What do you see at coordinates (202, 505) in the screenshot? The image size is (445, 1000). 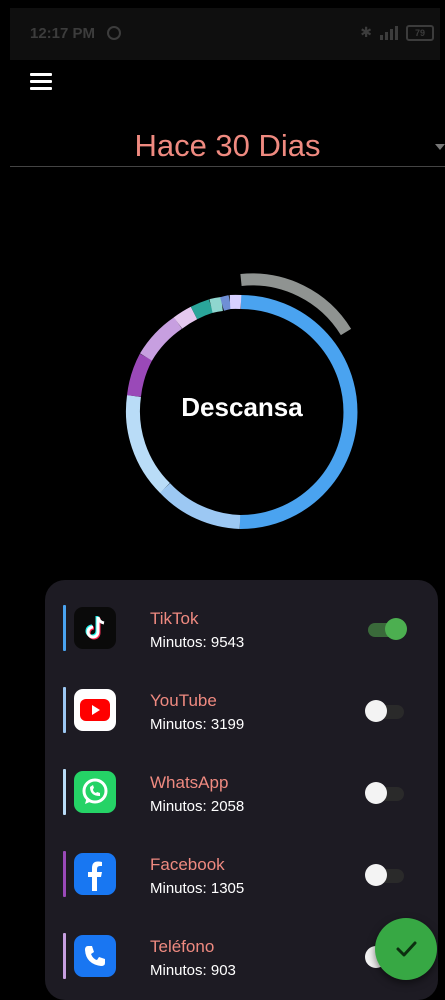 I see `donut-segment-youtube` at bounding box center [202, 505].